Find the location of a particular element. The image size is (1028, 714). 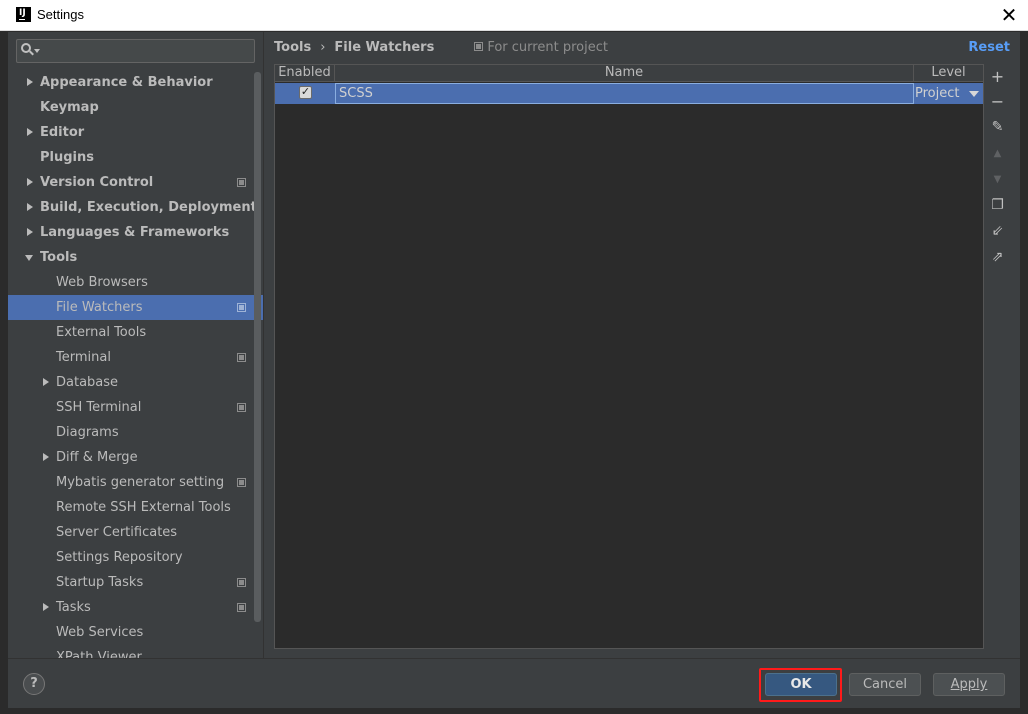

sidebar-item-label: Mybatis generator setting is located at coordinates (140, 482).